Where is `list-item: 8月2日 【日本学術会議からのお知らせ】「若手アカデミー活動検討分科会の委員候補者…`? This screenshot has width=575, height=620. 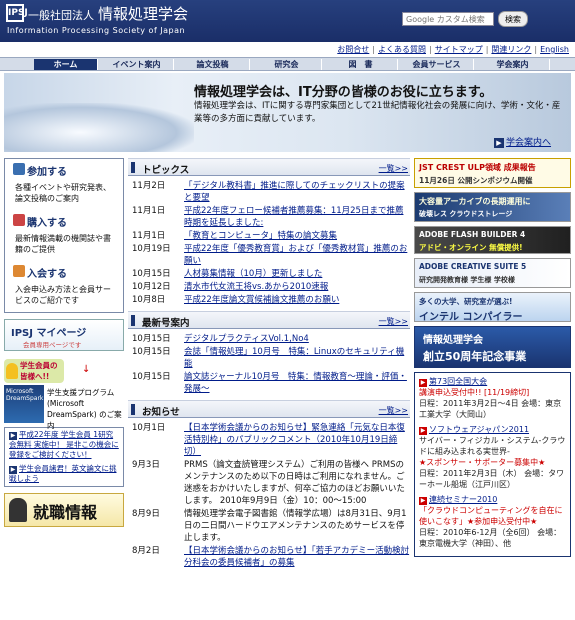 list-item: 8月2日 【日本学術会議からのお知らせ】「若手アカデミー活動検討分科会の委員候補者… is located at coordinates (271, 557).